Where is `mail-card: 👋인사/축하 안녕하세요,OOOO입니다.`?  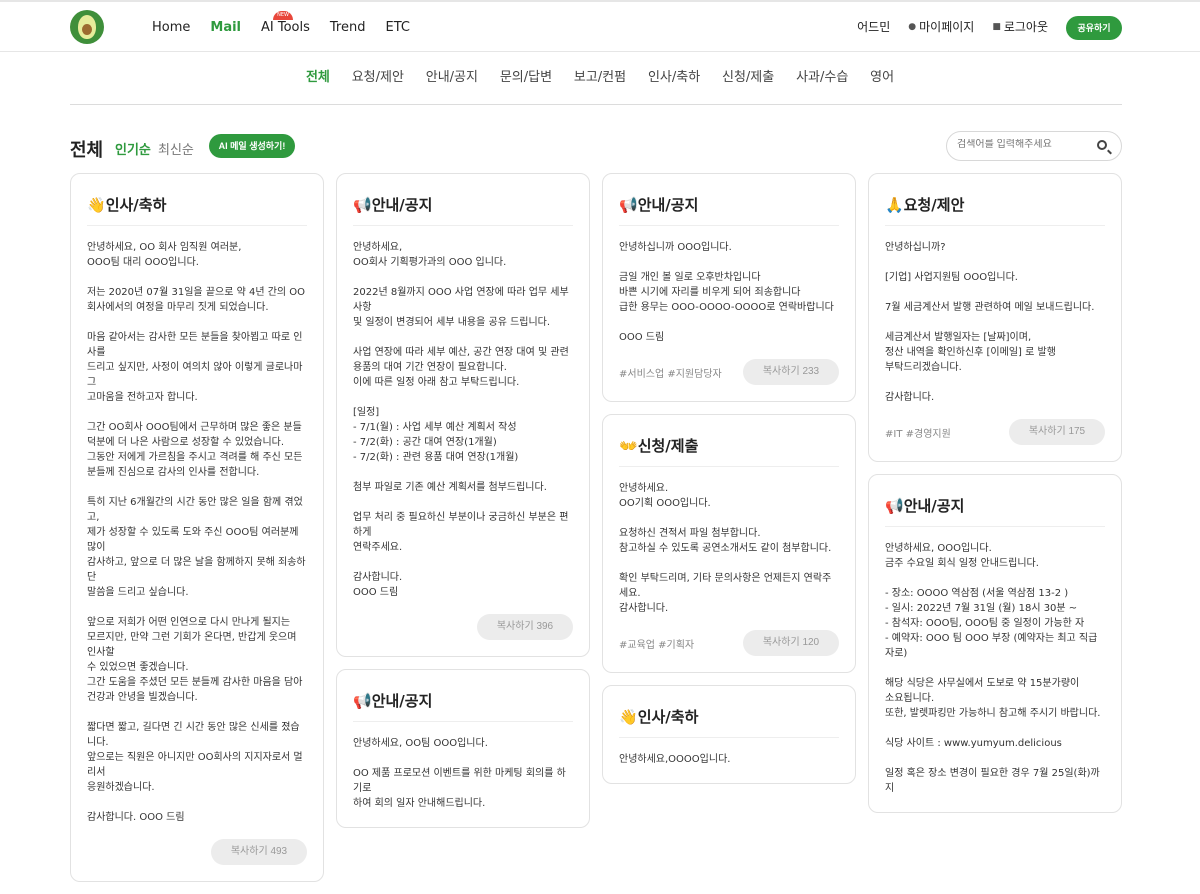
mail-card: 👋인사/축하 안녕하세요,OOOO입니다. is located at coordinates (729, 734).